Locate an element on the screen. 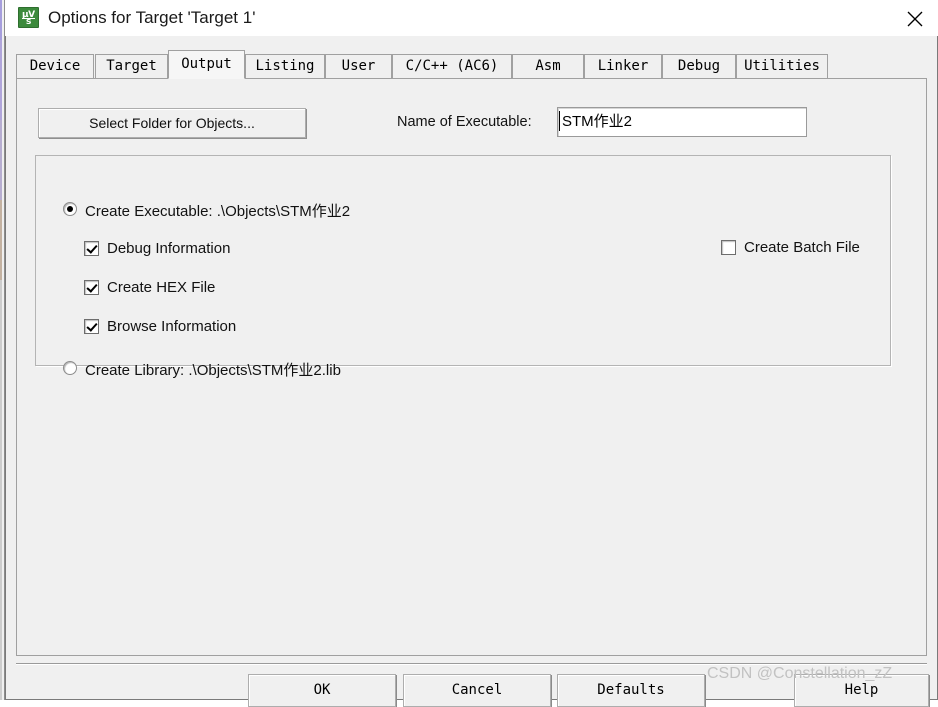  browse-information-checkbox: Browse Information is located at coordinates (160, 326).